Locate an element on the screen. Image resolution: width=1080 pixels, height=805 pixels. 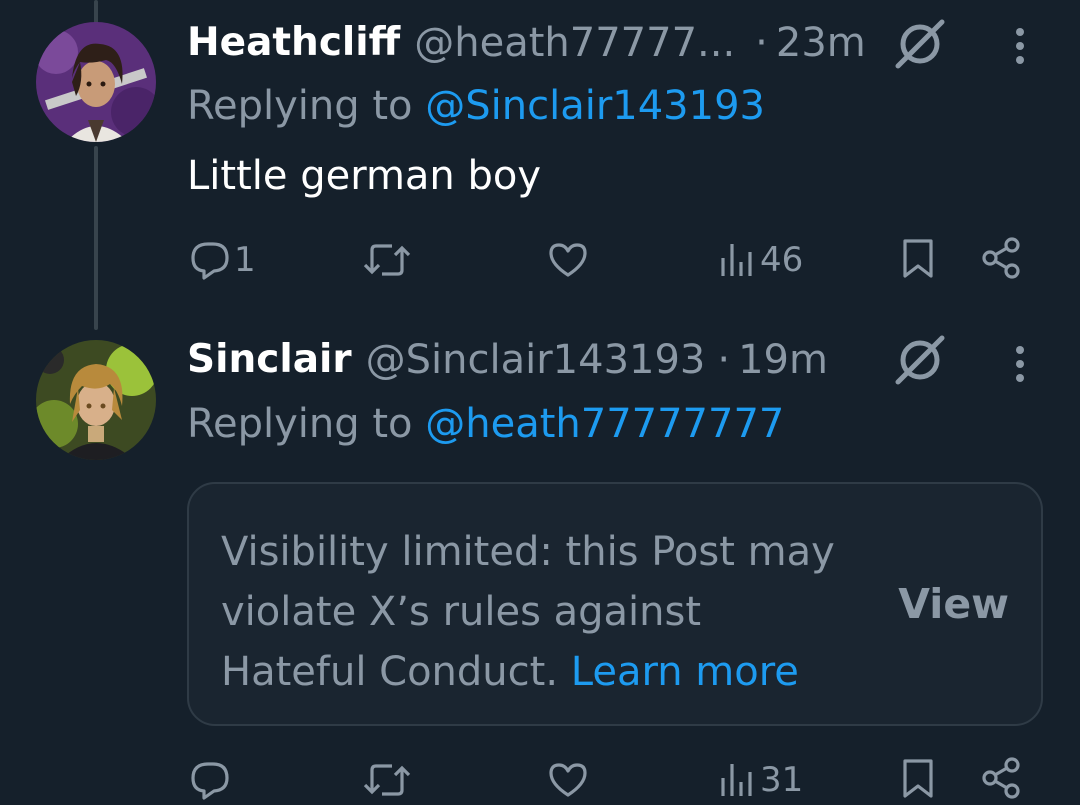
tweet-header: Sinclair @Sinclair143193 · 19m is located at coordinates (507, 360).